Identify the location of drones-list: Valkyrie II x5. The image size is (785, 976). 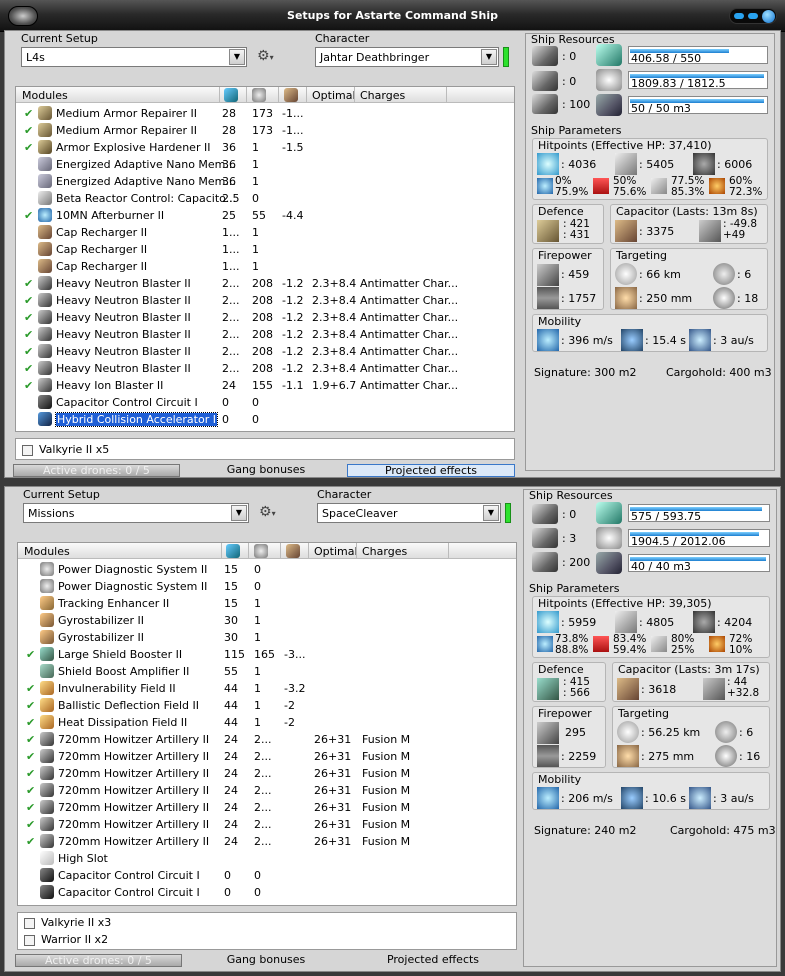
(265, 449).